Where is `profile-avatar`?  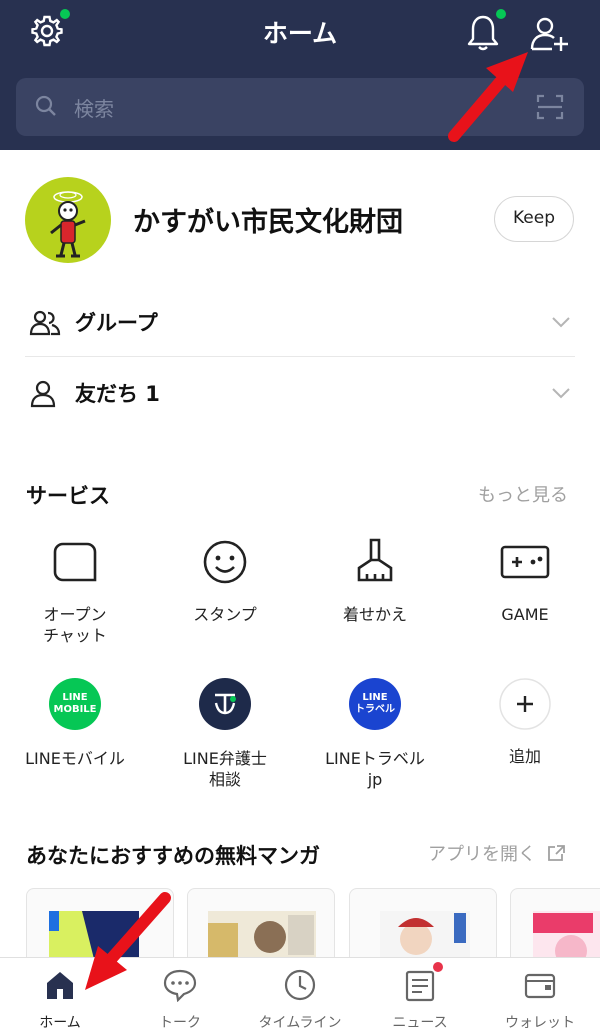 profile-avatar is located at coordinates (68, 220).